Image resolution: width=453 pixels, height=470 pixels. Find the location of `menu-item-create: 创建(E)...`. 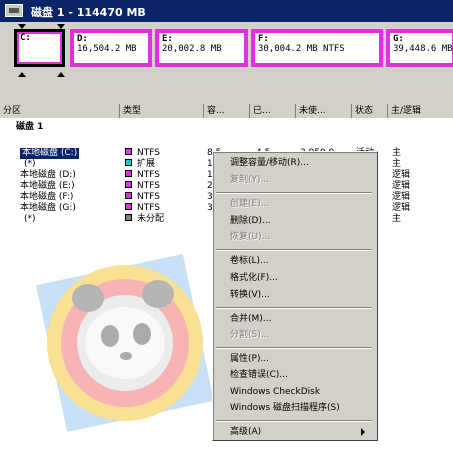

menu-item-create: 创建(E)... is located at coordinates (294, 204).